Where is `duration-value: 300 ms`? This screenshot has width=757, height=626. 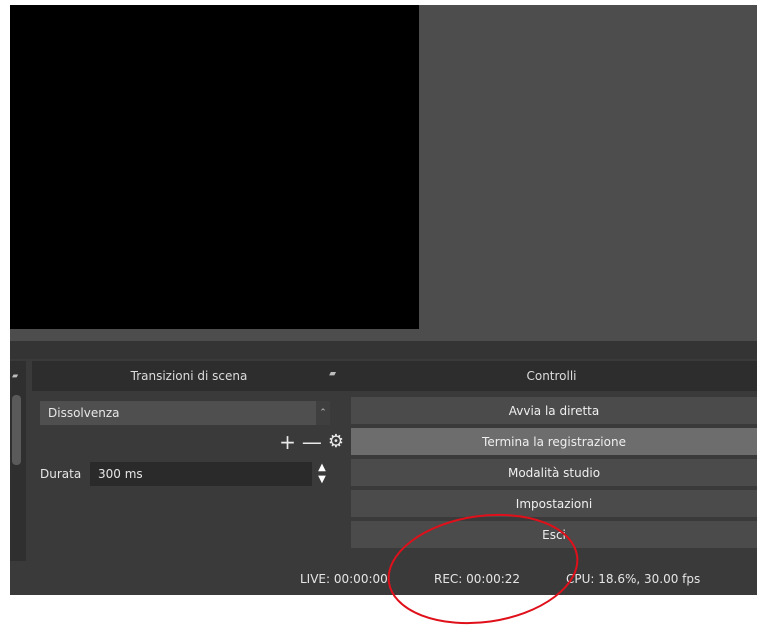
duration-value: 300 ms is located at coordinates (120, 474).